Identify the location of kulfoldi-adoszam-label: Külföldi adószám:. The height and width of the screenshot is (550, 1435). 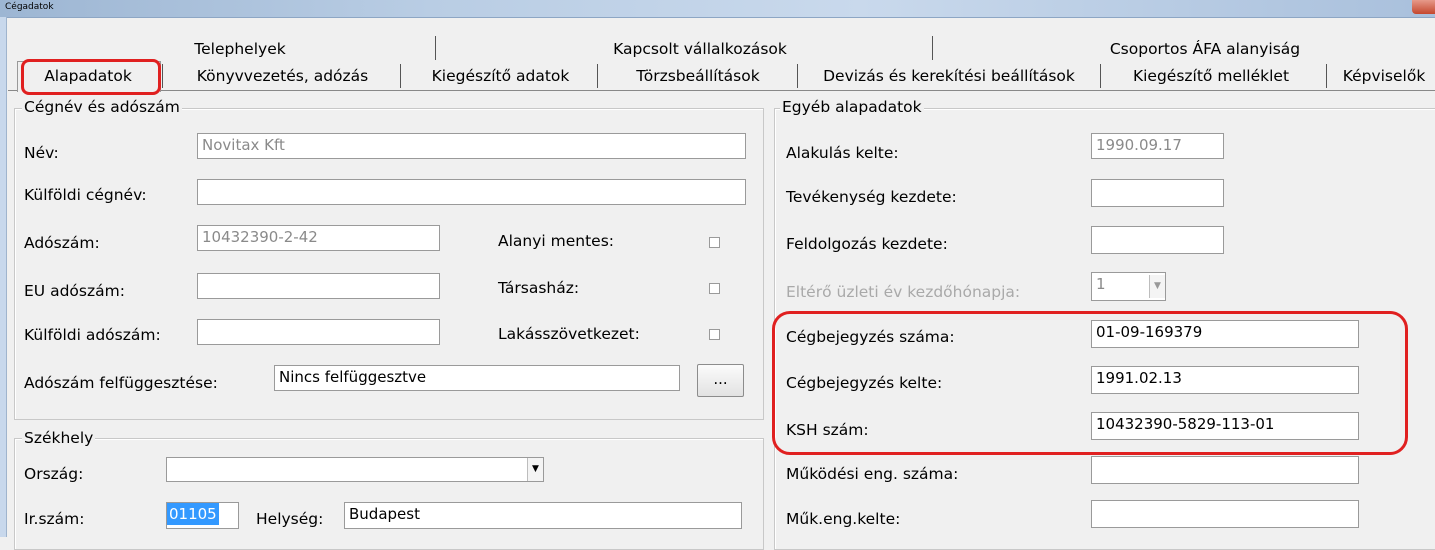
(92, 335).